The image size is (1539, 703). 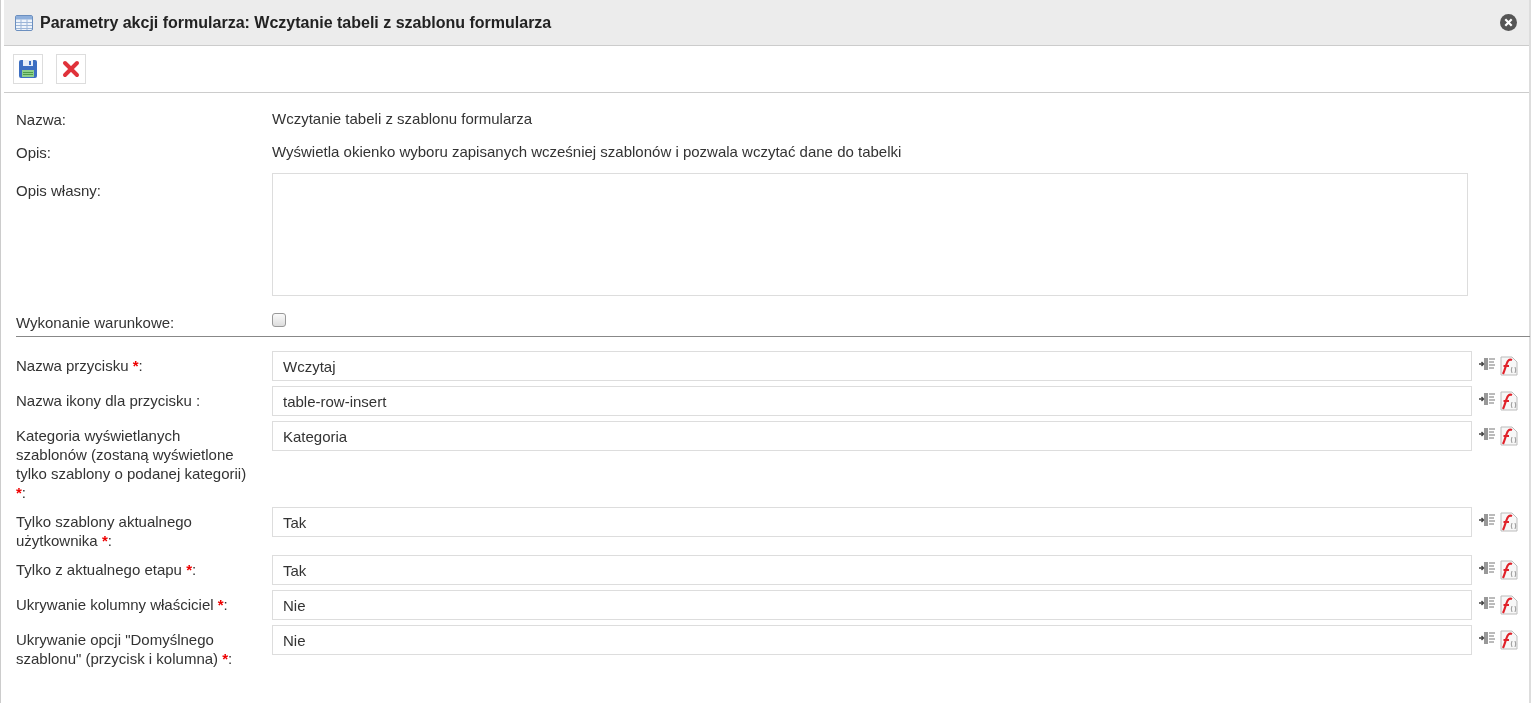 I want to click on table-icon, so click(x=24, y=22).